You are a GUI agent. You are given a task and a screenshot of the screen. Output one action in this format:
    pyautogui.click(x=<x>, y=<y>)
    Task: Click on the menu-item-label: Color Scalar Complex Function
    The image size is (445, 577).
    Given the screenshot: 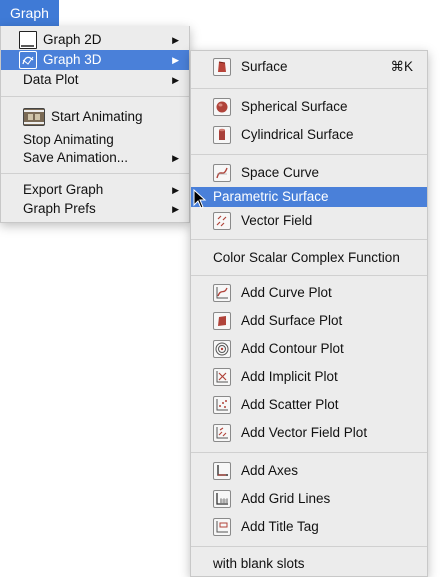 What is the action you would take?
    pyautogui.click(x=306, y=257)
    